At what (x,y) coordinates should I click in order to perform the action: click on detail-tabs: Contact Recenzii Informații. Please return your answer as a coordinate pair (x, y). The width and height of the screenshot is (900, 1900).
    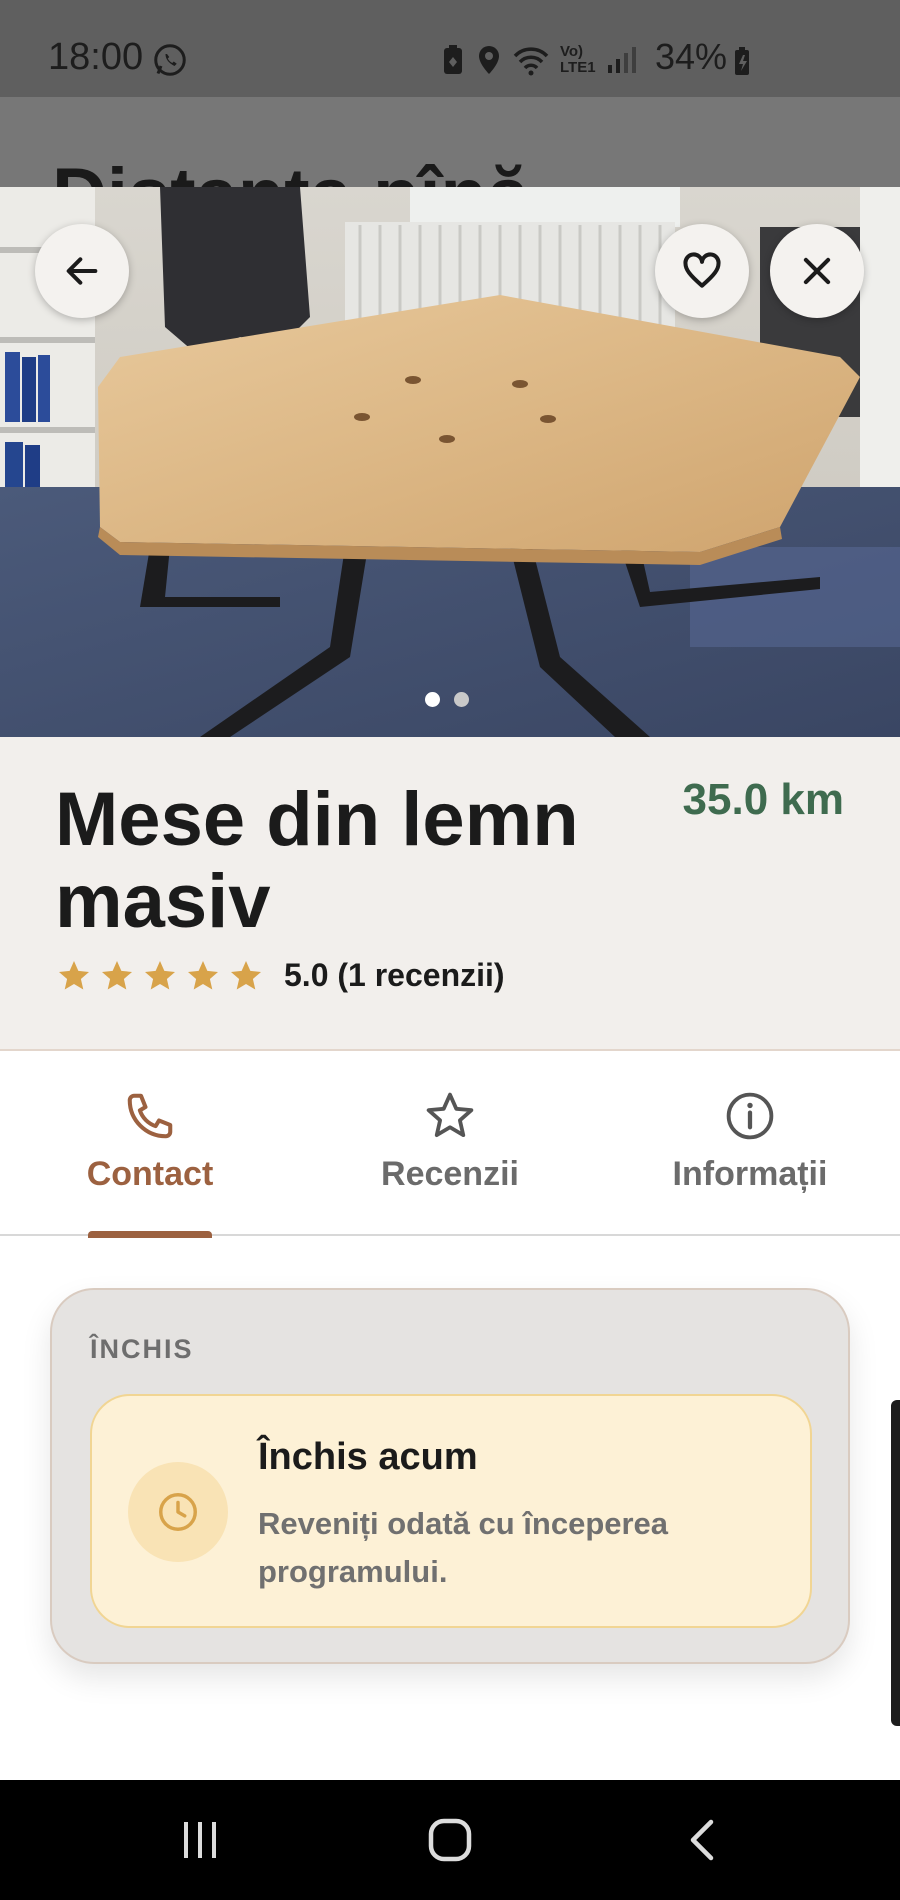
    Looking at the image, I should click on (450, 1144).